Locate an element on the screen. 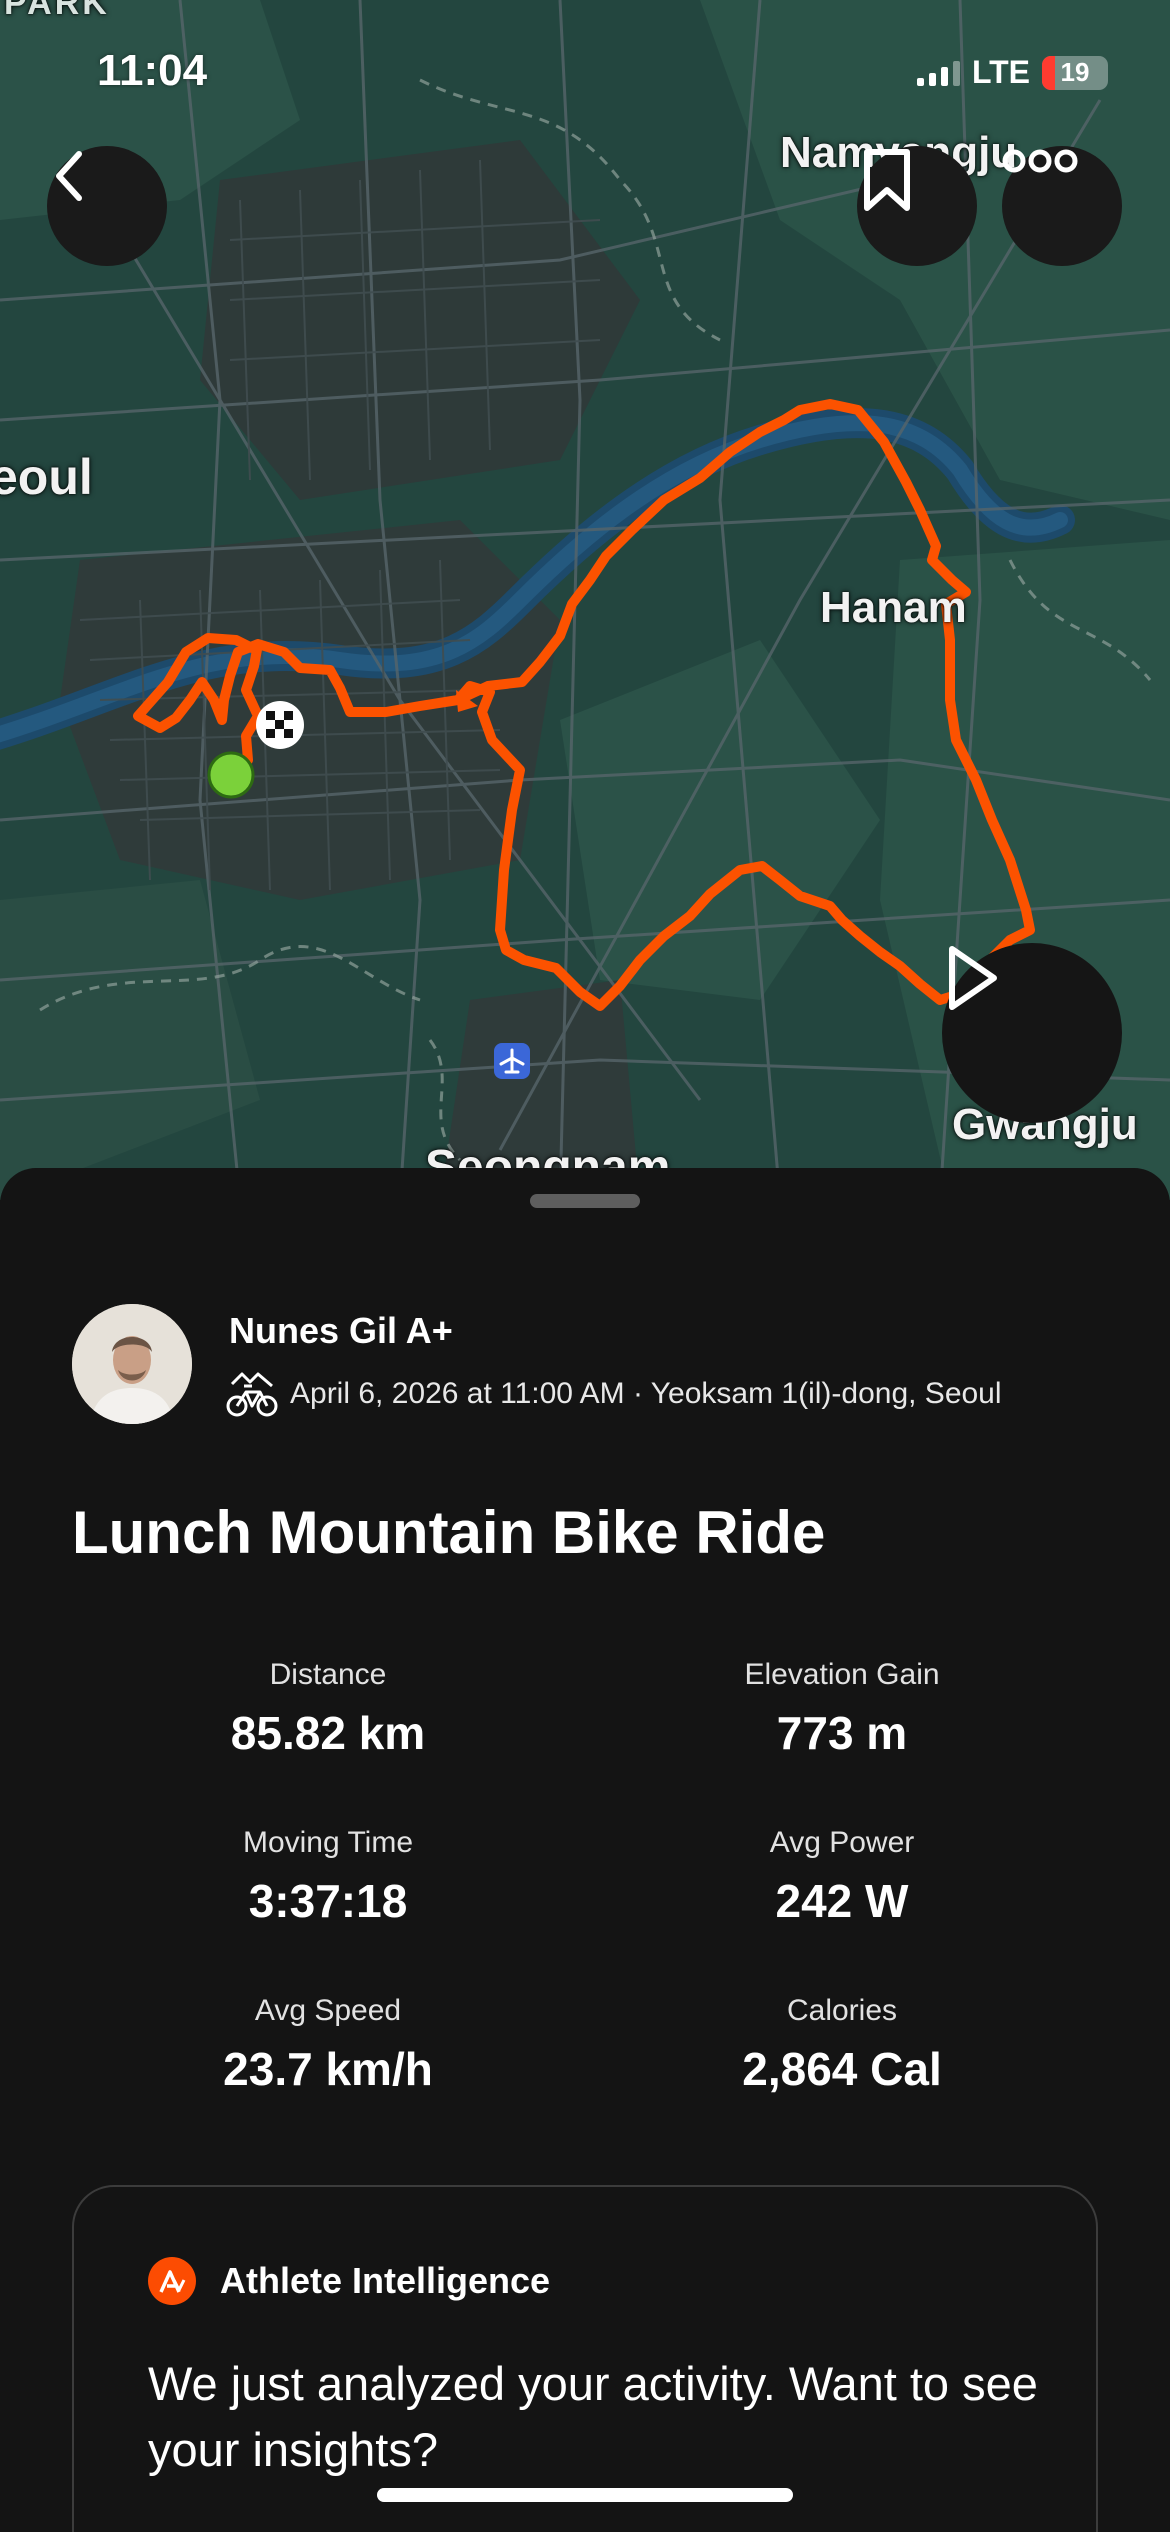  chevron-left-icon is located at coordinates (69, 176).